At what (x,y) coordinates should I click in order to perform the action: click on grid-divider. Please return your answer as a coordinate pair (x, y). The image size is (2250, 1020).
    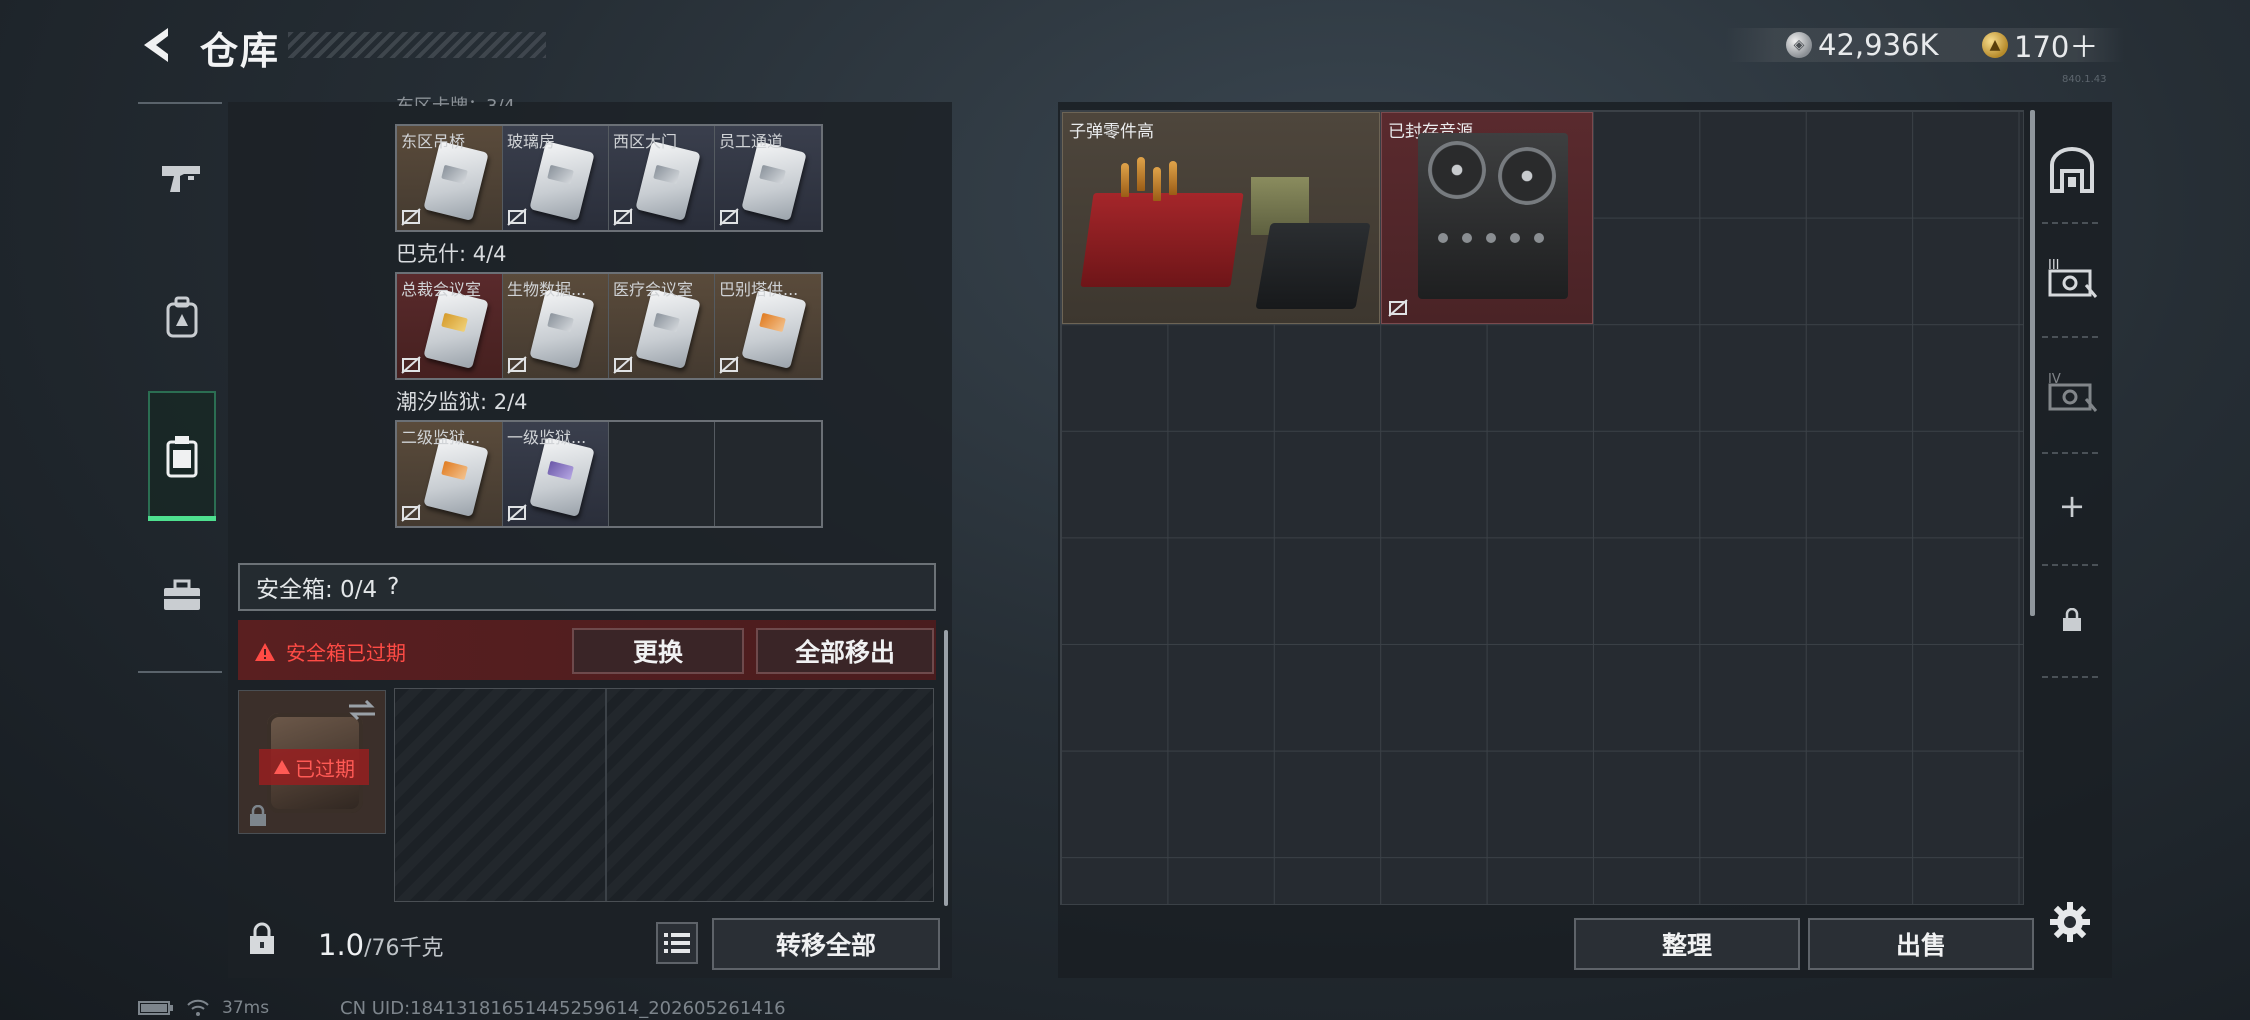
    Looking at the image, I should click on (606, 795).